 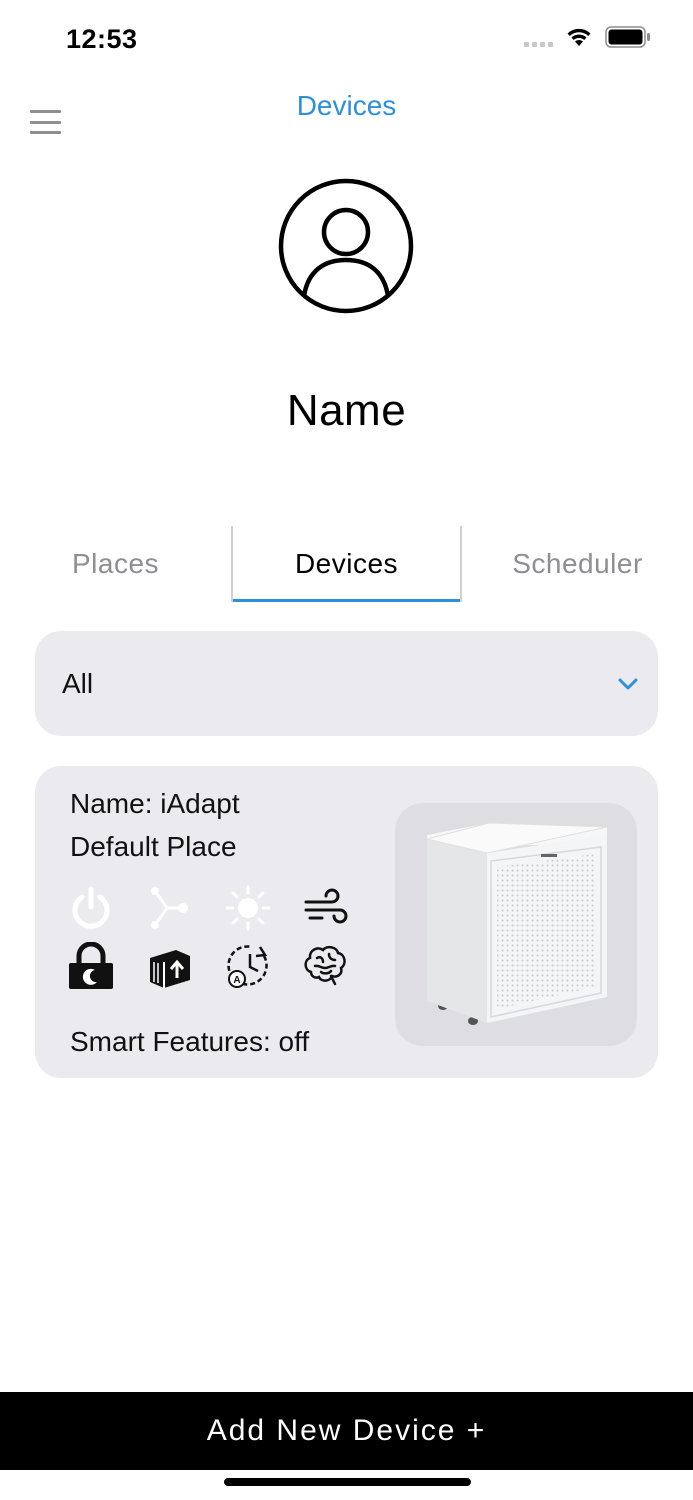 What do you see at coordinates (78, 683) in the screenshot?
I see `filter-selected-value: All` at bounding box center [78, 683].